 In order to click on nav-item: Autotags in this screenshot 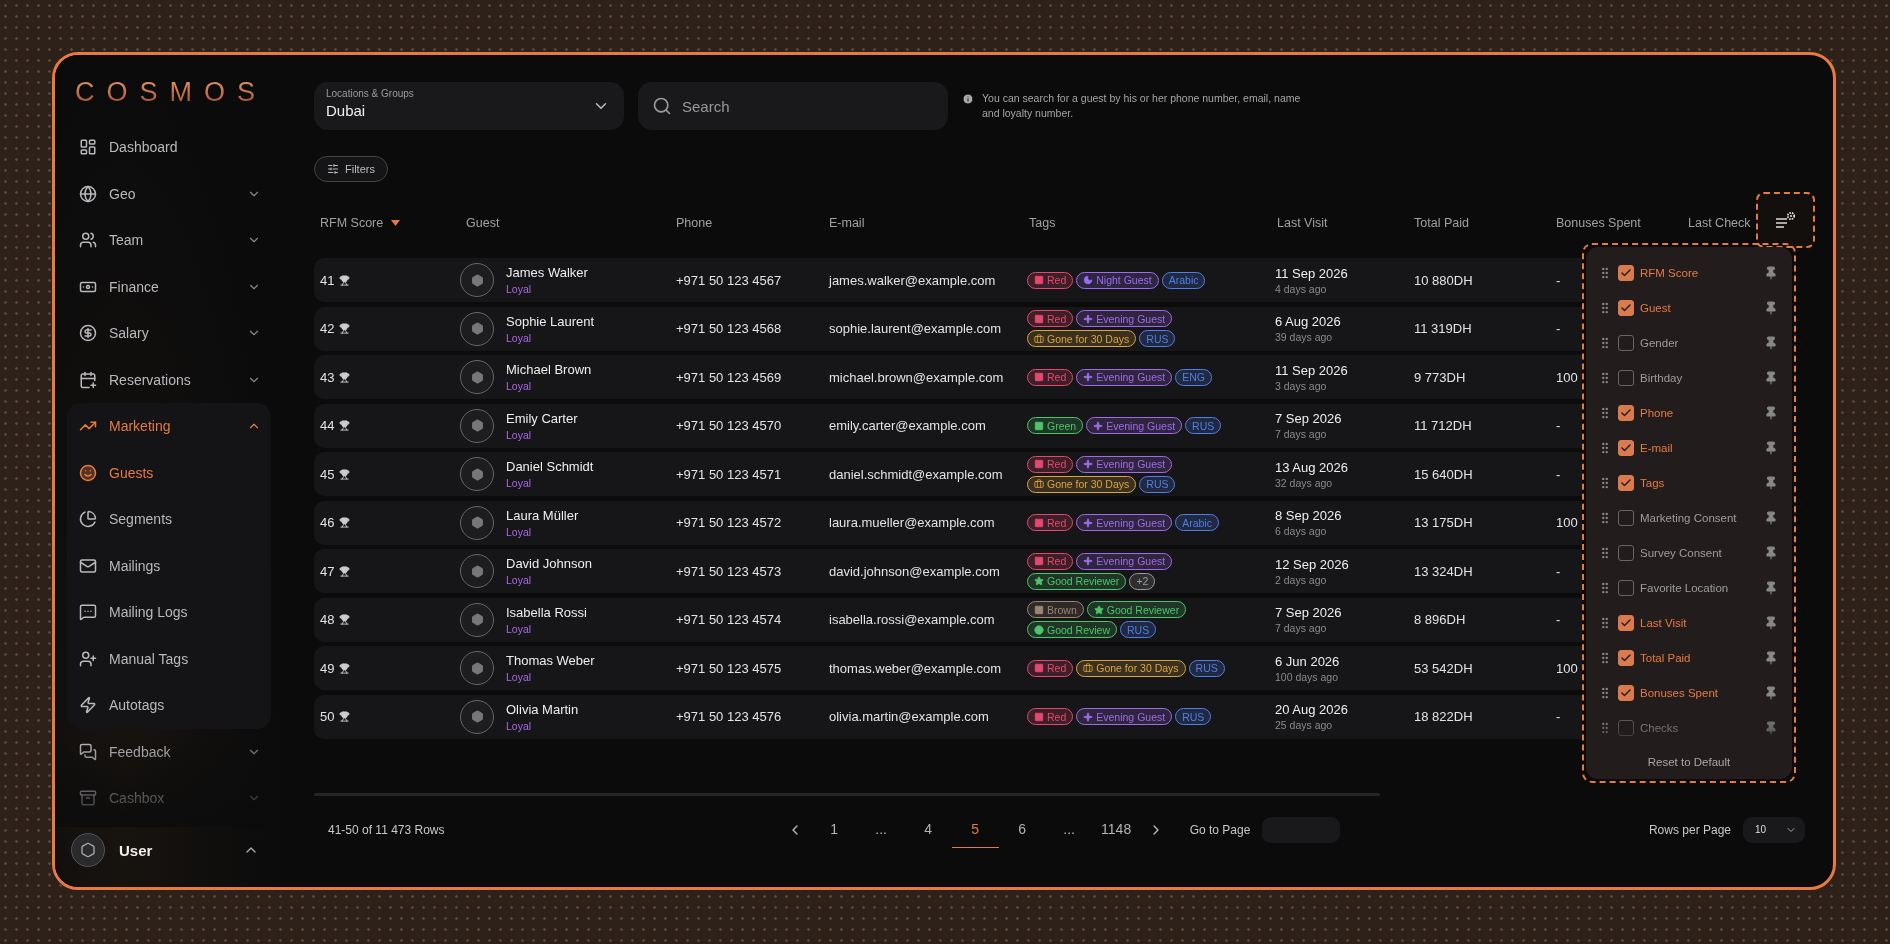, I will do `click(169, 705)`.